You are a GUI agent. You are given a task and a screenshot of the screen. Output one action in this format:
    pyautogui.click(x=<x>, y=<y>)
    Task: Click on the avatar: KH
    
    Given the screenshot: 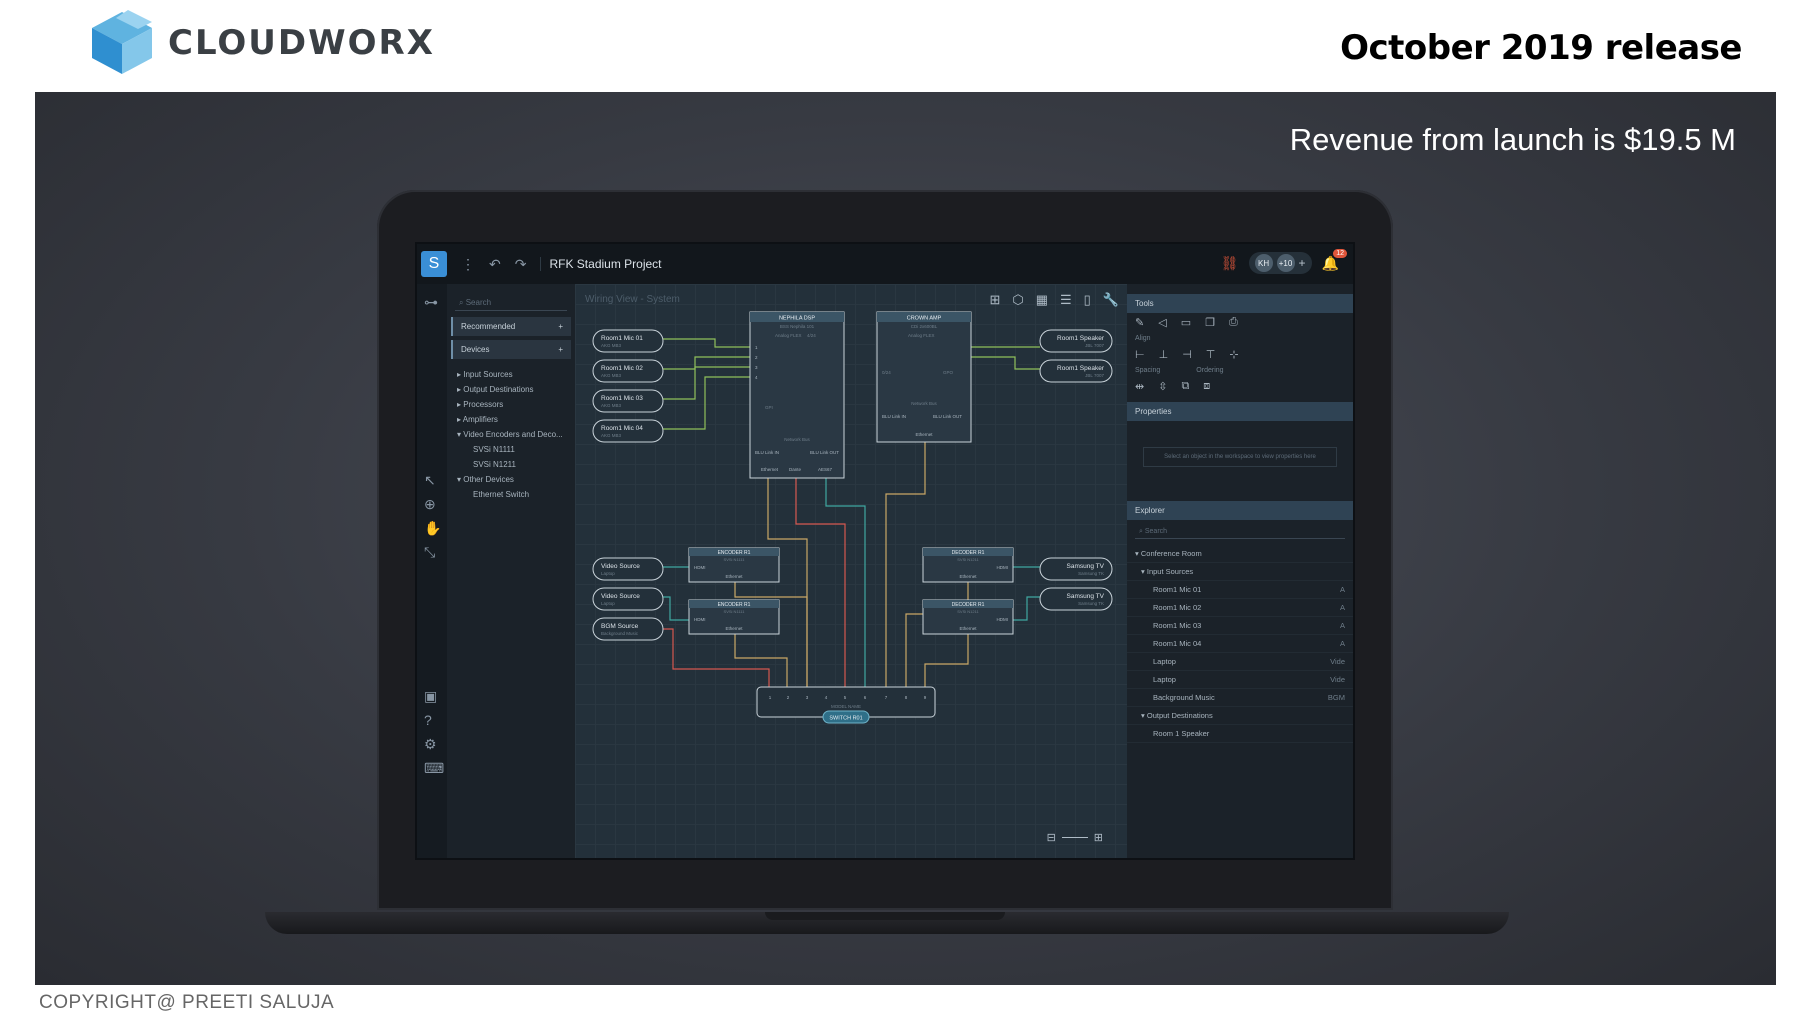 What is the action you would take?
    pyautogui.click(x=1263, y=263)
    